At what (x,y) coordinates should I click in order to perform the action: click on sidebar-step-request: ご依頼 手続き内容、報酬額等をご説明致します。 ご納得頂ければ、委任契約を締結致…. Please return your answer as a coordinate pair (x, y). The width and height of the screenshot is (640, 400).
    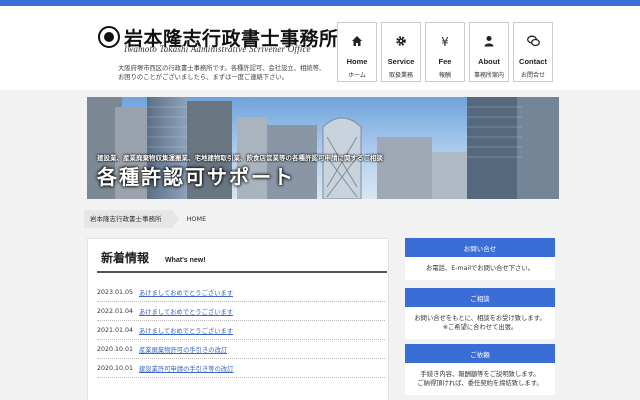
    Looking at the image, I should click on (480, 369).